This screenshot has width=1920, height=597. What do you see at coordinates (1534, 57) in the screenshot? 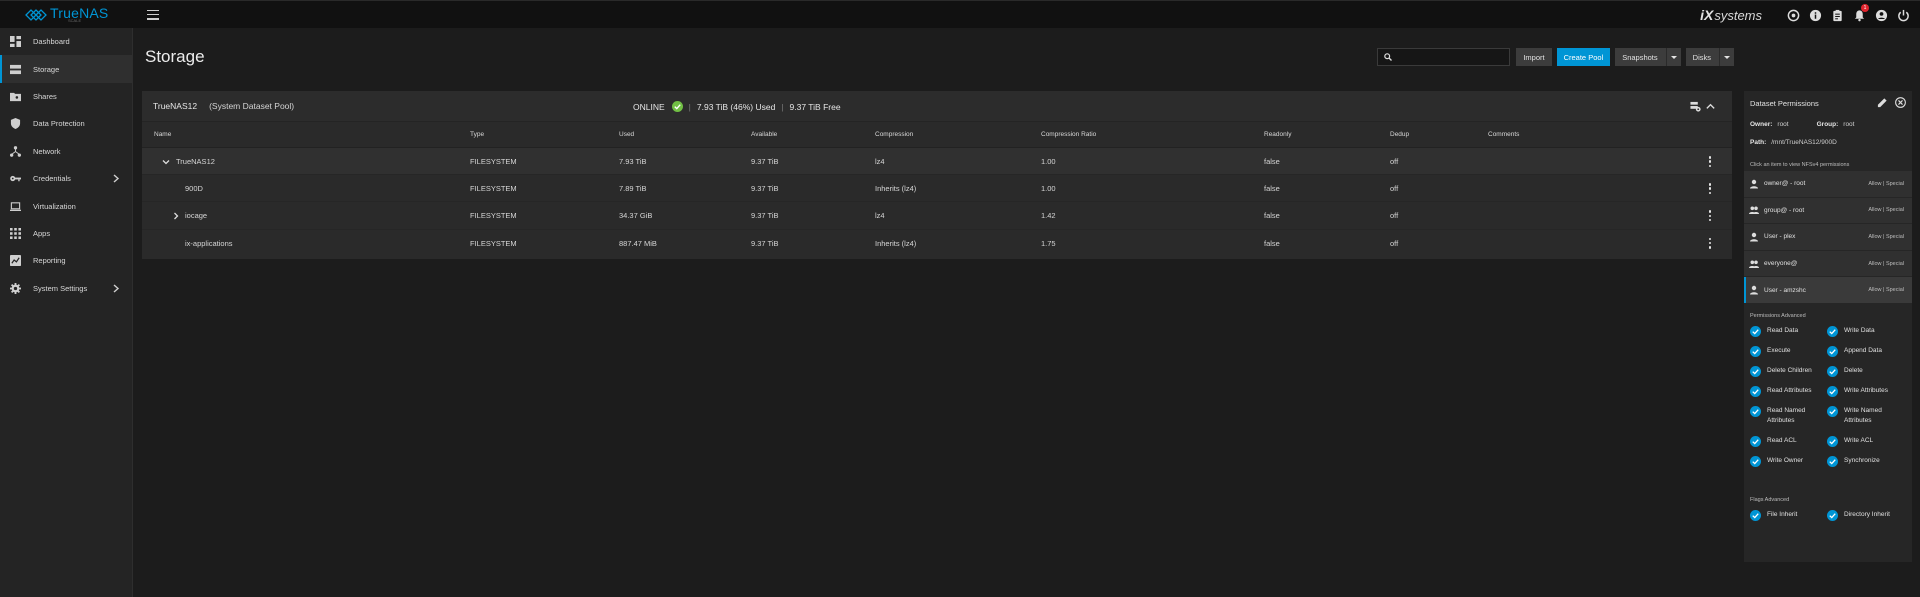
I see `import-button: Import` at bounding box center [1534, 57].